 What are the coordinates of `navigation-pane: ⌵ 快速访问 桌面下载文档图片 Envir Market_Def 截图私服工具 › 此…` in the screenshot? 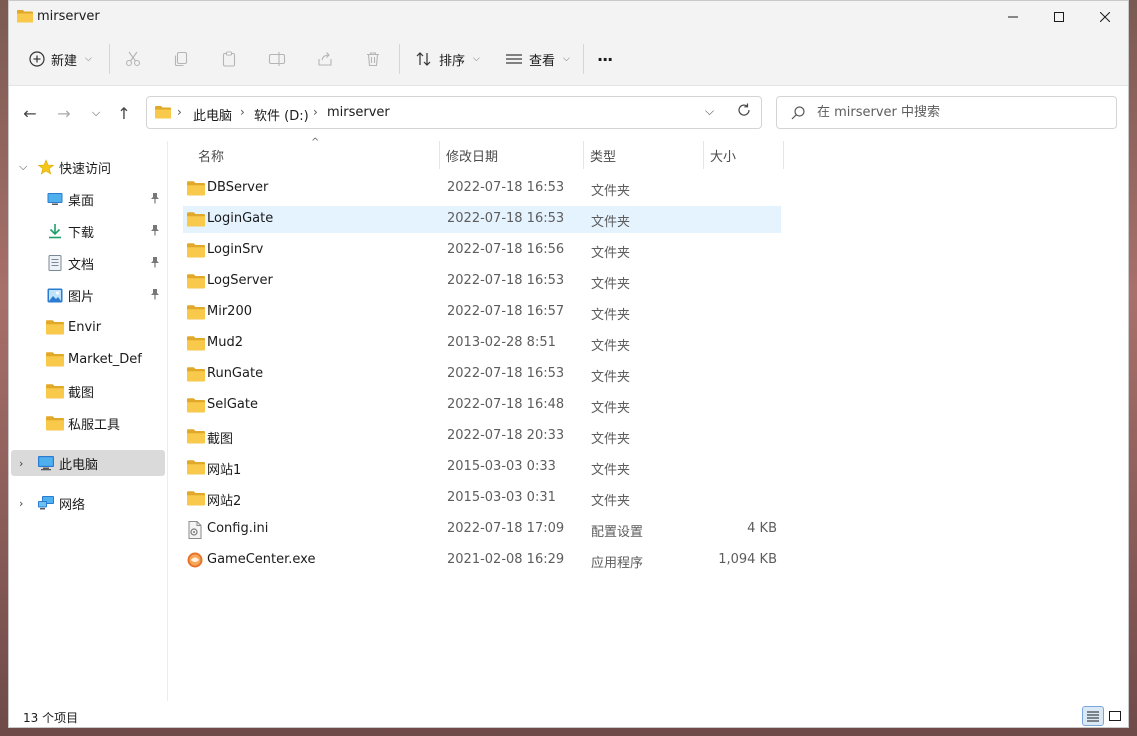 It's located at (88, 421).